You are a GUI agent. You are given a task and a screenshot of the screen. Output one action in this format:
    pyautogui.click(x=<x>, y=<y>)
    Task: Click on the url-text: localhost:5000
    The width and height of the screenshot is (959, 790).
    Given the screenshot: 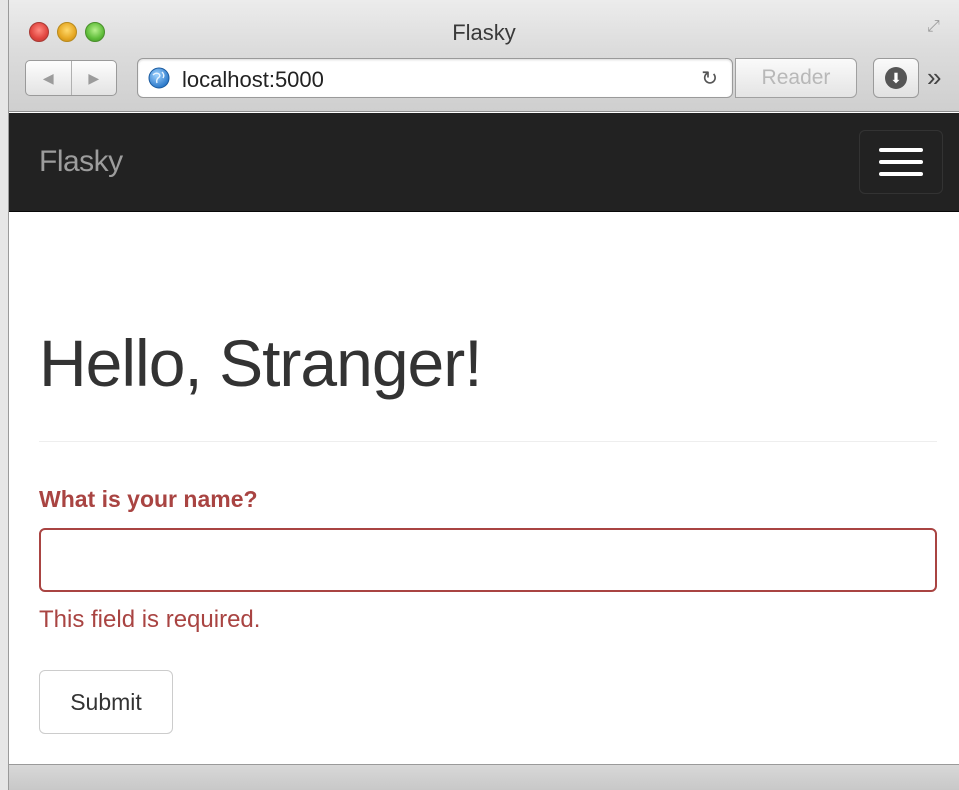 What is the action you would take?
    pyautogui.click(x=253, y=79)
    